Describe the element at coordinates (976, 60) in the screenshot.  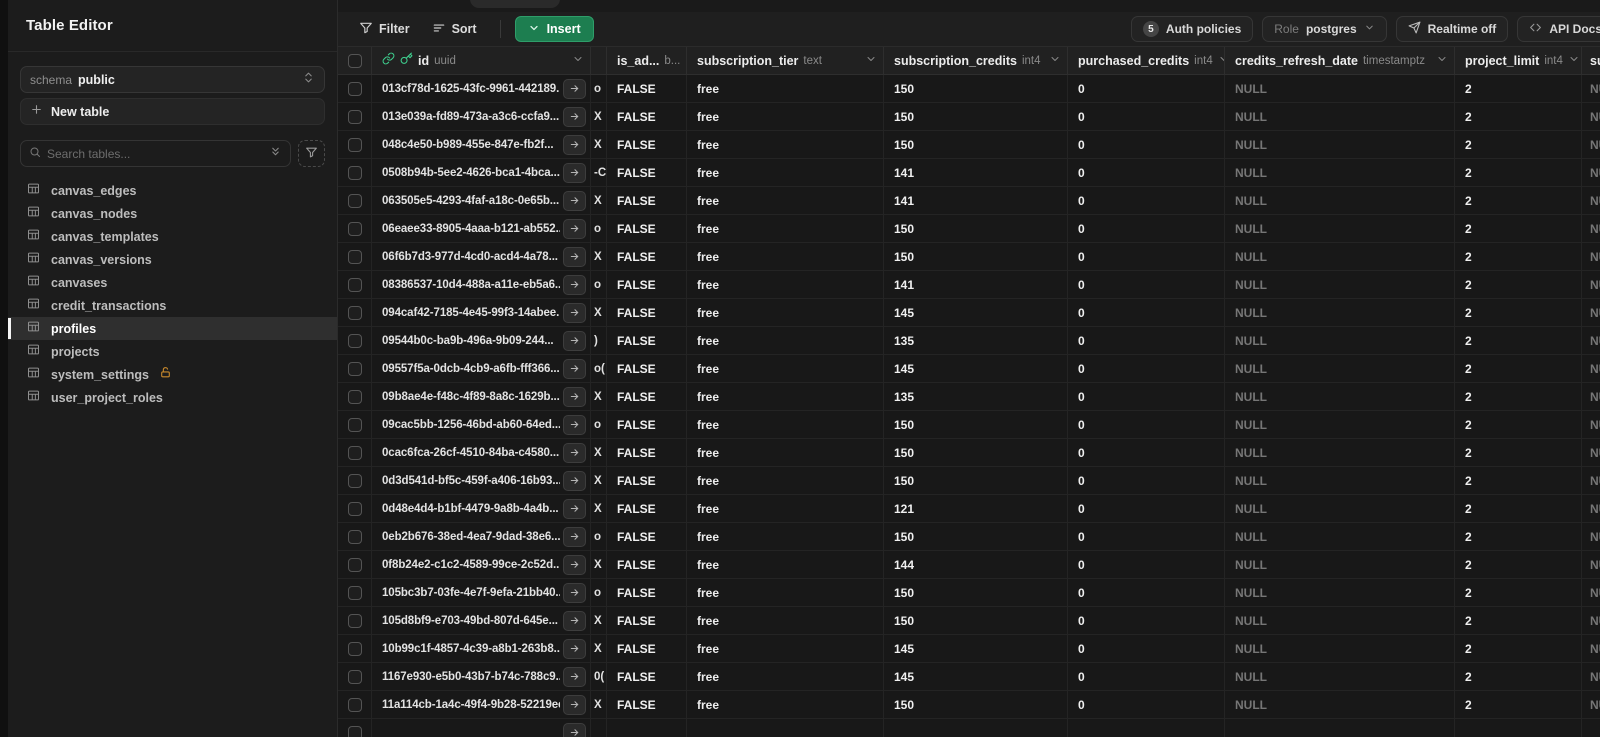
I see `column-header-subscription-credits: subscription_credits int4` at that location.